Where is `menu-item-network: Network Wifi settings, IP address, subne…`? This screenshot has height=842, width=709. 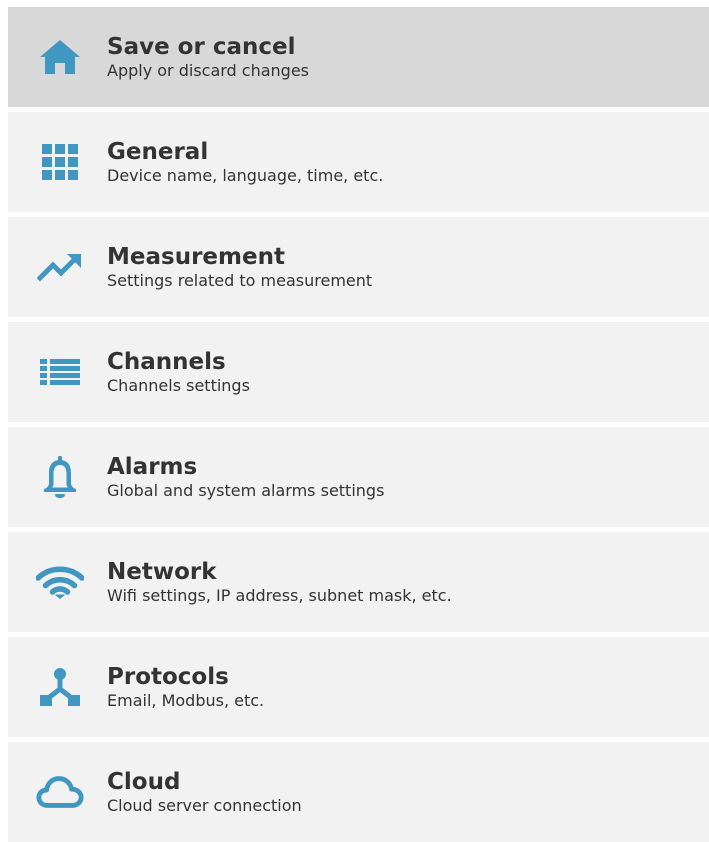
menu-item-network: Network Wifi settings, IP address, subne… is located at coordinates (358, 582).